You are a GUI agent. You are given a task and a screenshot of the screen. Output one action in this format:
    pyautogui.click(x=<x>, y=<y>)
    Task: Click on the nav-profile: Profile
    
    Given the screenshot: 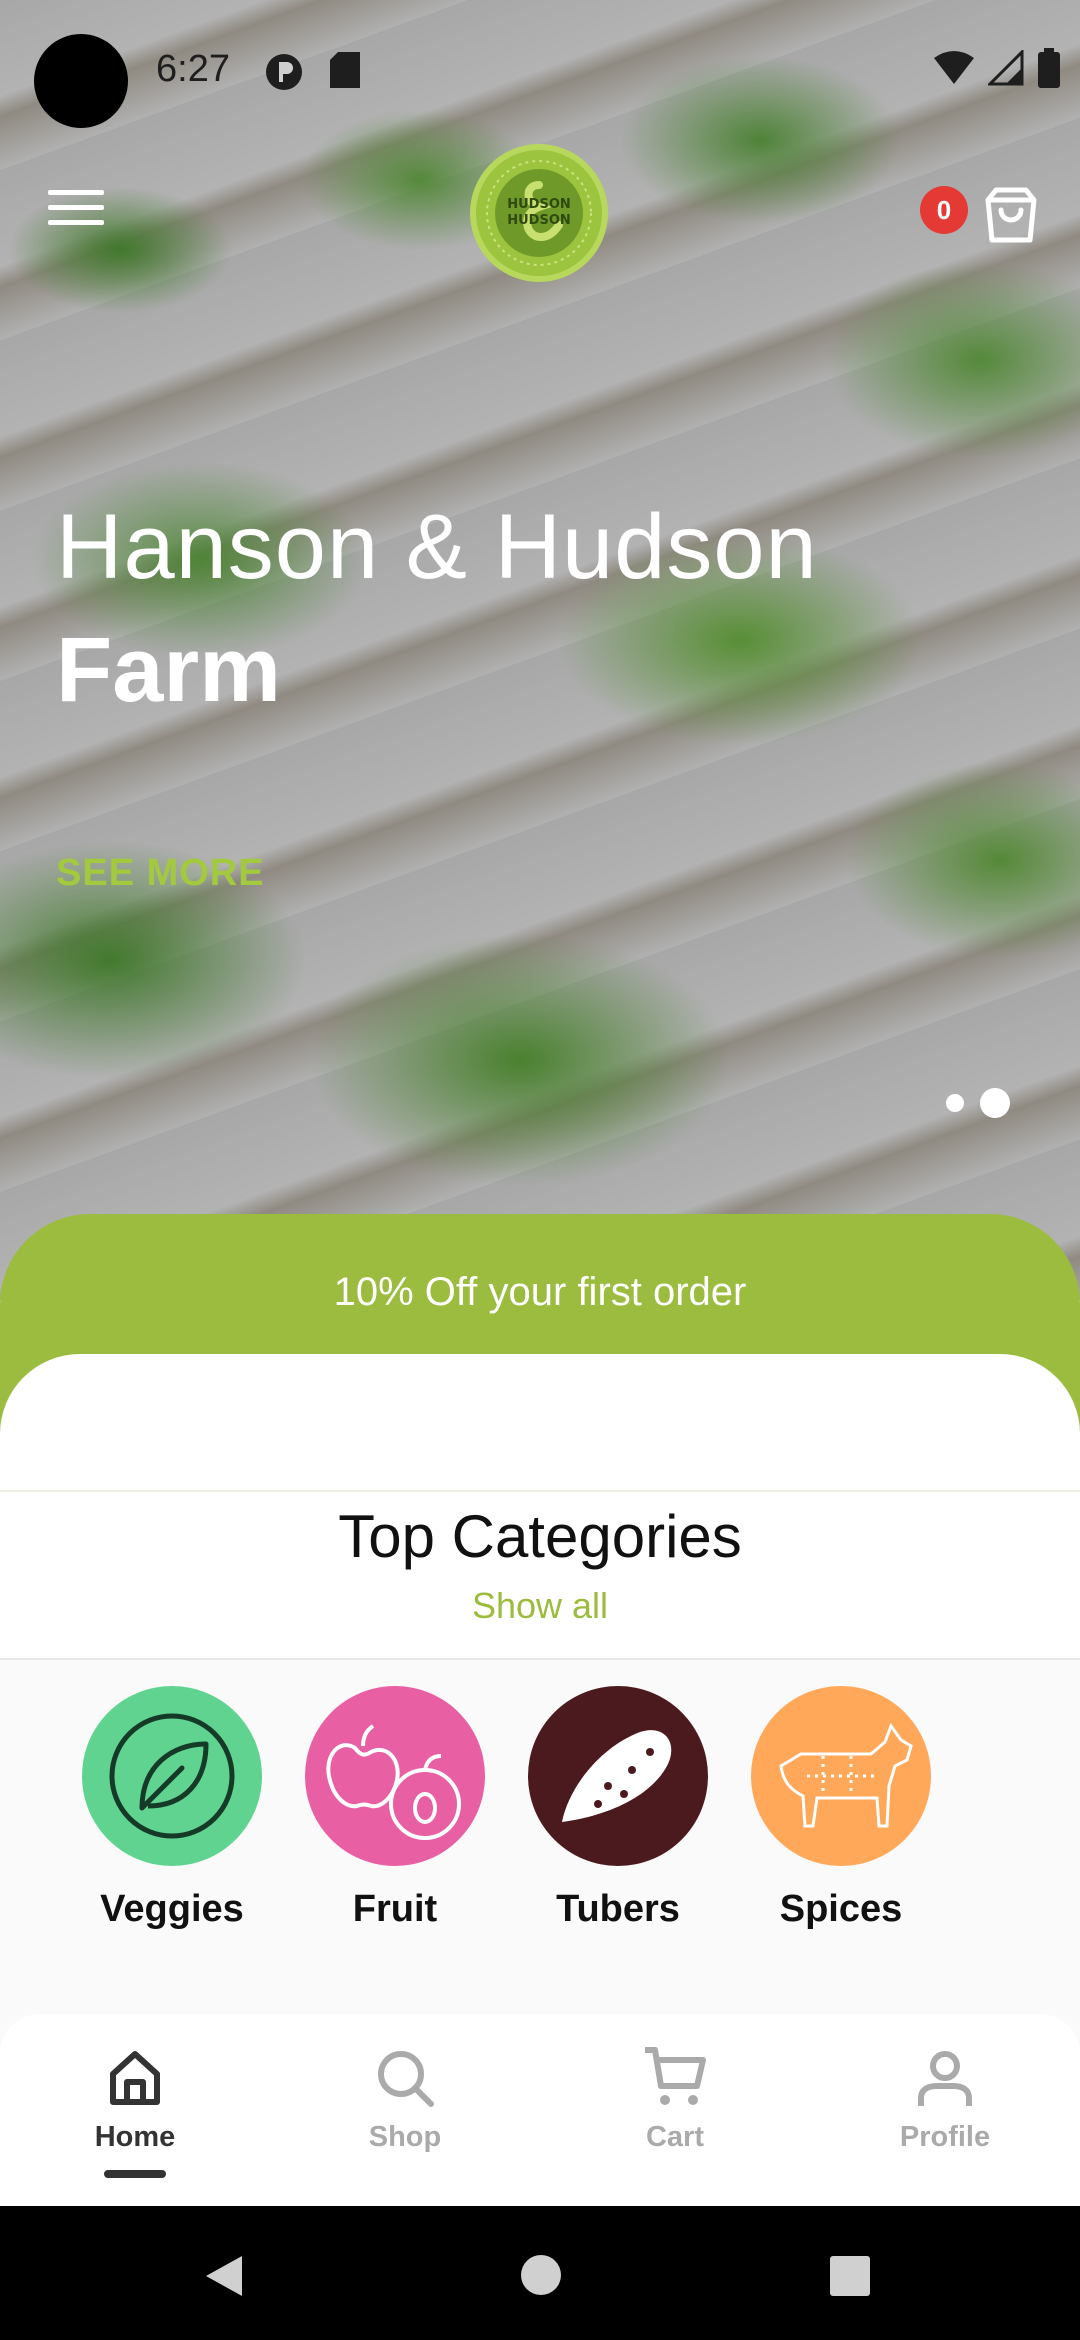 What is the action you would take?
    pyautogui.click(x=945, y=2100)
    